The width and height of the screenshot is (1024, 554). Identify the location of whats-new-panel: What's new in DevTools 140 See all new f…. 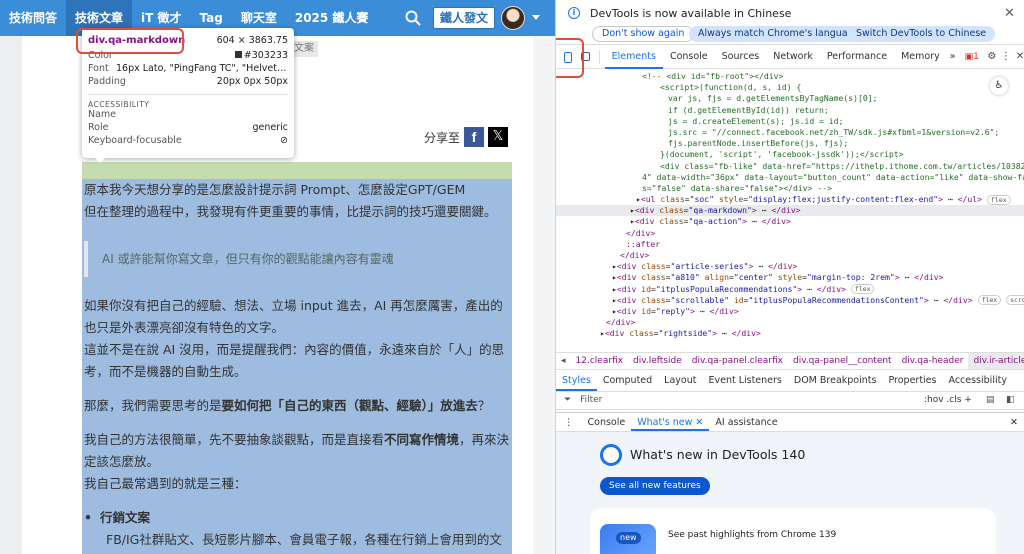
(790, 493).